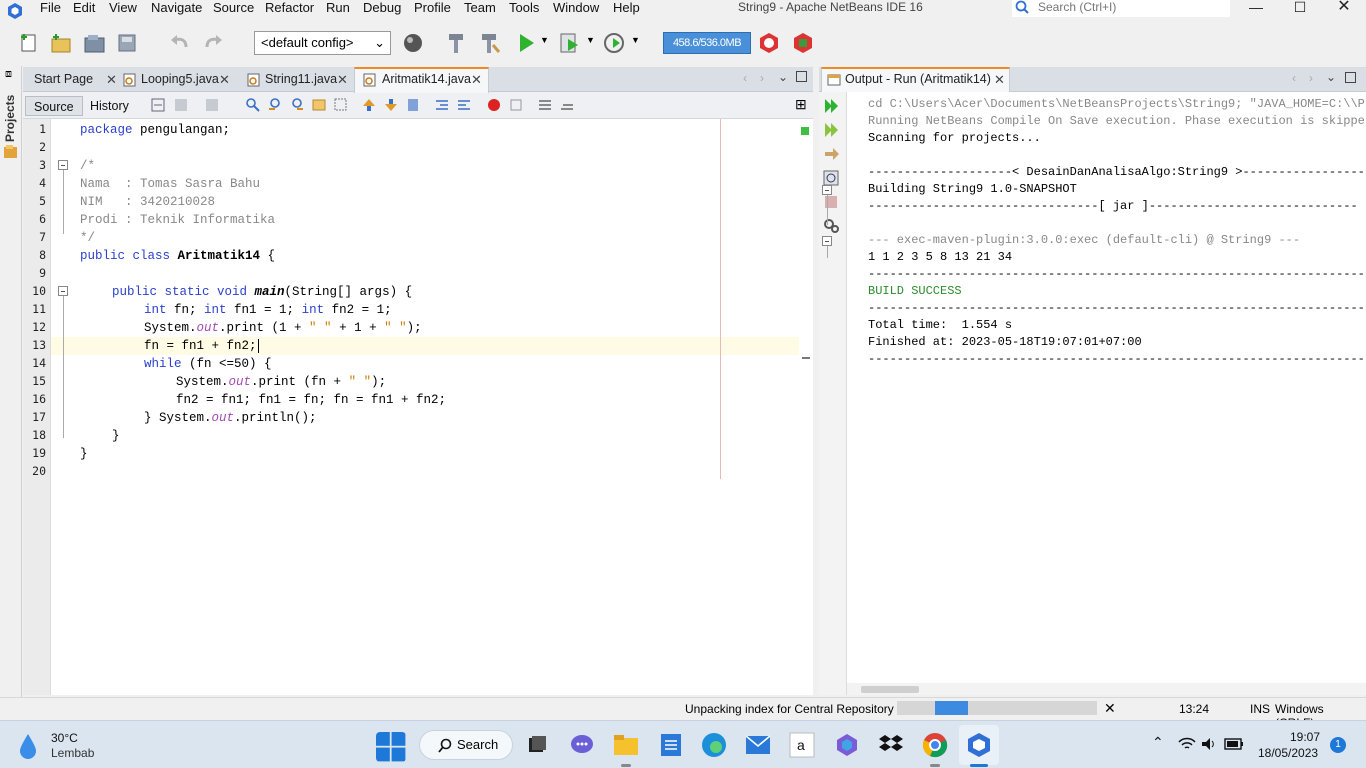 Image resolution: width=1366 pixels, height=768 pixels. What do you see at coordinates (1158, 742) in the screenshot?
I see `show-hidden-icons-icon: ⌃` at bounding box center [1158, 742].